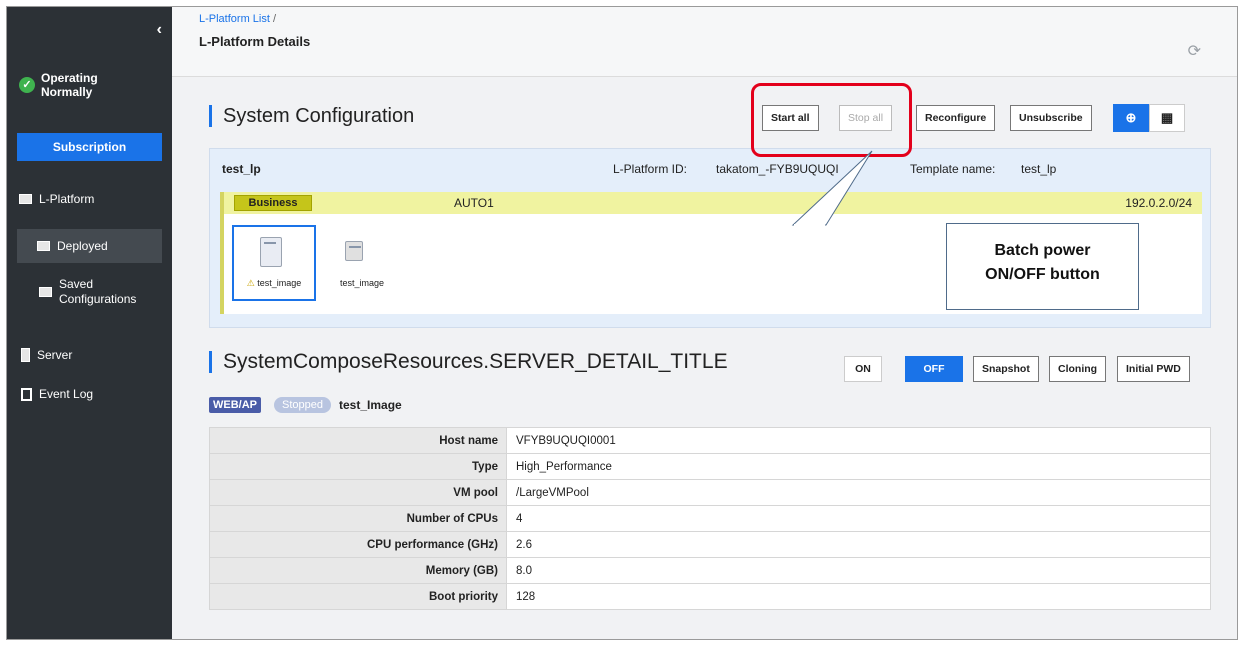  Describe the element at coordinates (370, 405) in the screenshot. I see `server-name: test_Image` at that location.